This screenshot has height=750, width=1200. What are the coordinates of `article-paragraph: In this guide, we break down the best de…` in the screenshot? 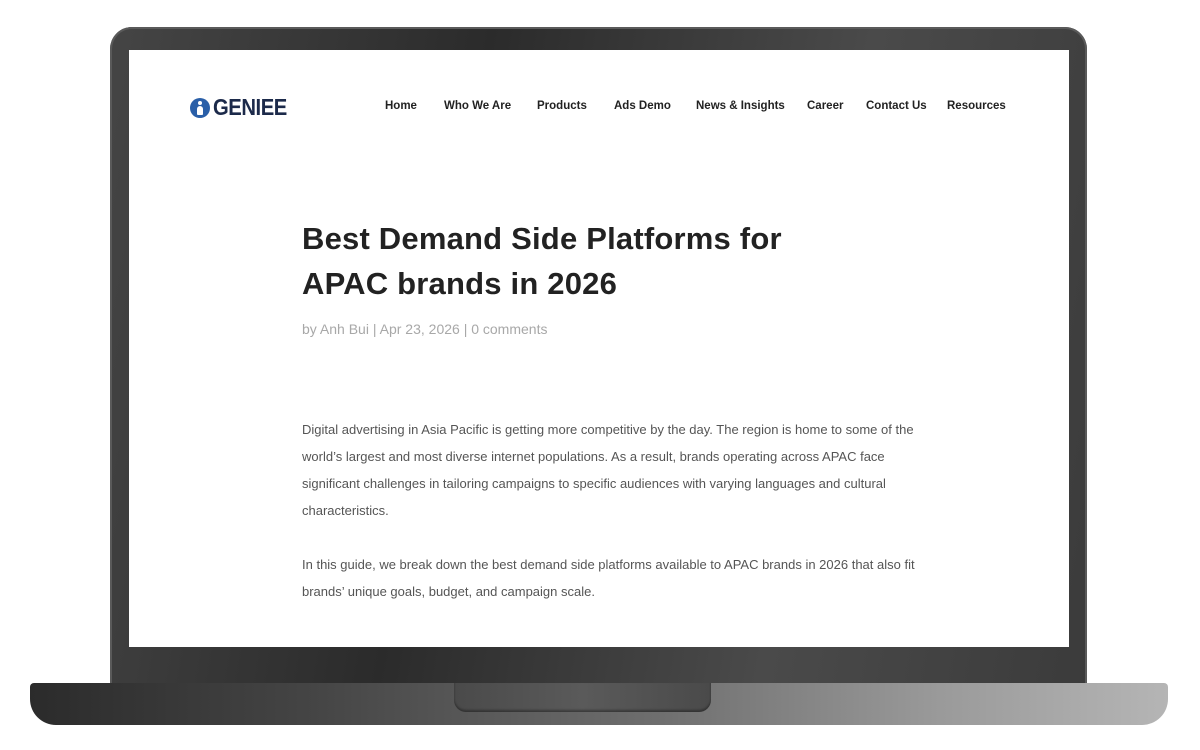 It's located at (608, 578).